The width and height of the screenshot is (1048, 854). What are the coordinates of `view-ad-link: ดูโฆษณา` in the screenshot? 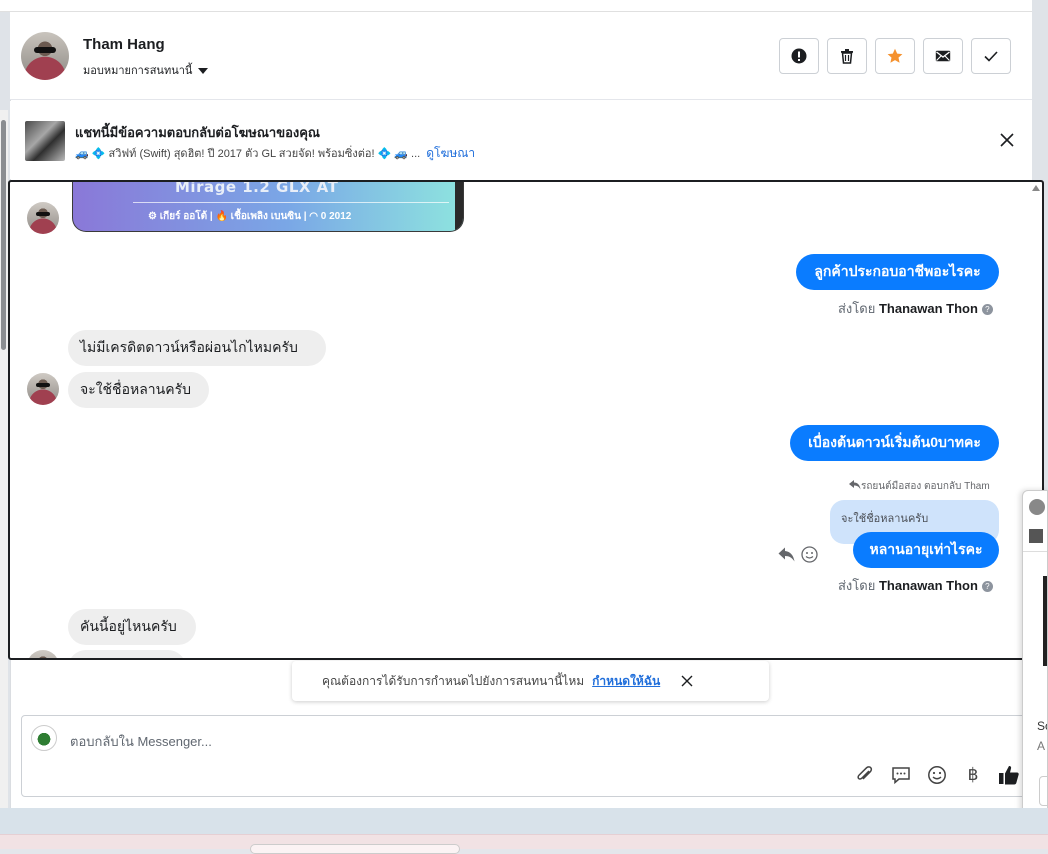 It's located at (450, 153).